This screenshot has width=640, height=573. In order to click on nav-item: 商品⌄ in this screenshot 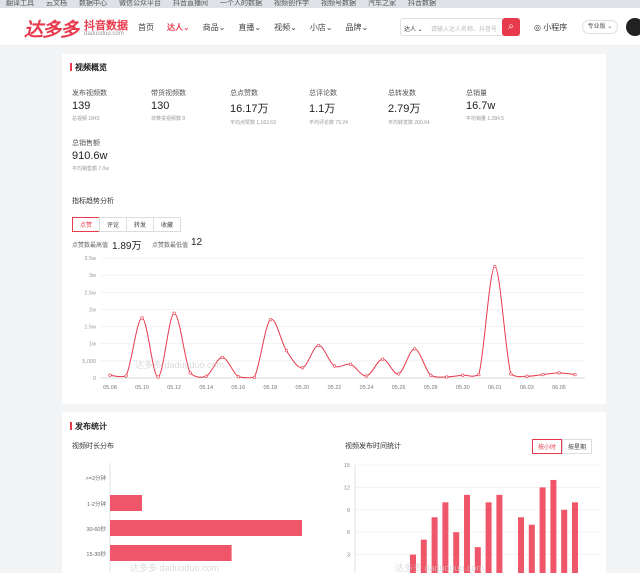, I will do `click(214, 27)`.